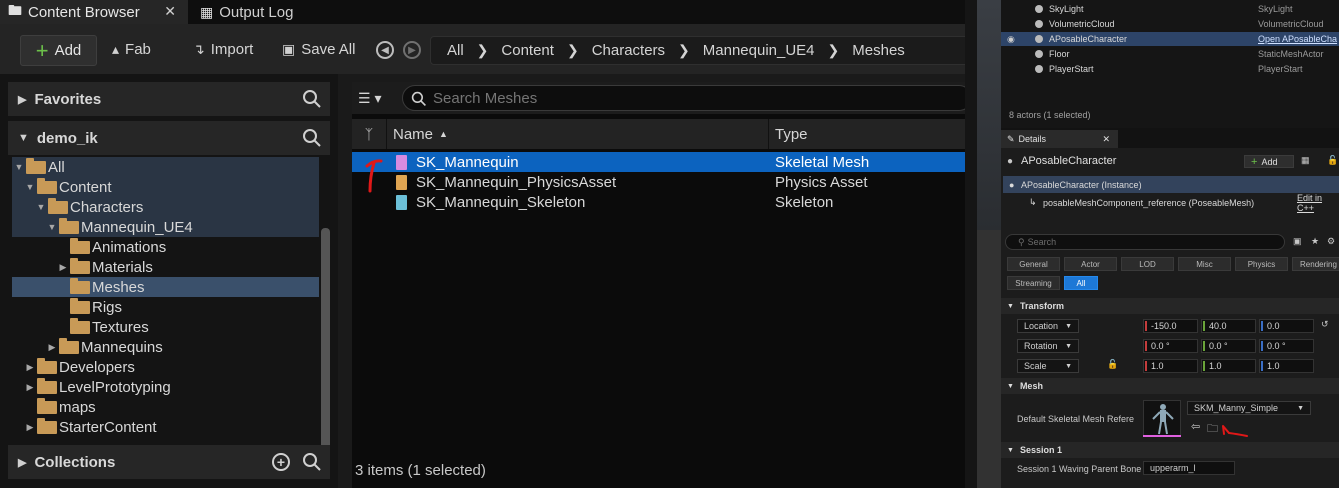  I want to click on name-column-header: Name ▲, so click(577, 134).